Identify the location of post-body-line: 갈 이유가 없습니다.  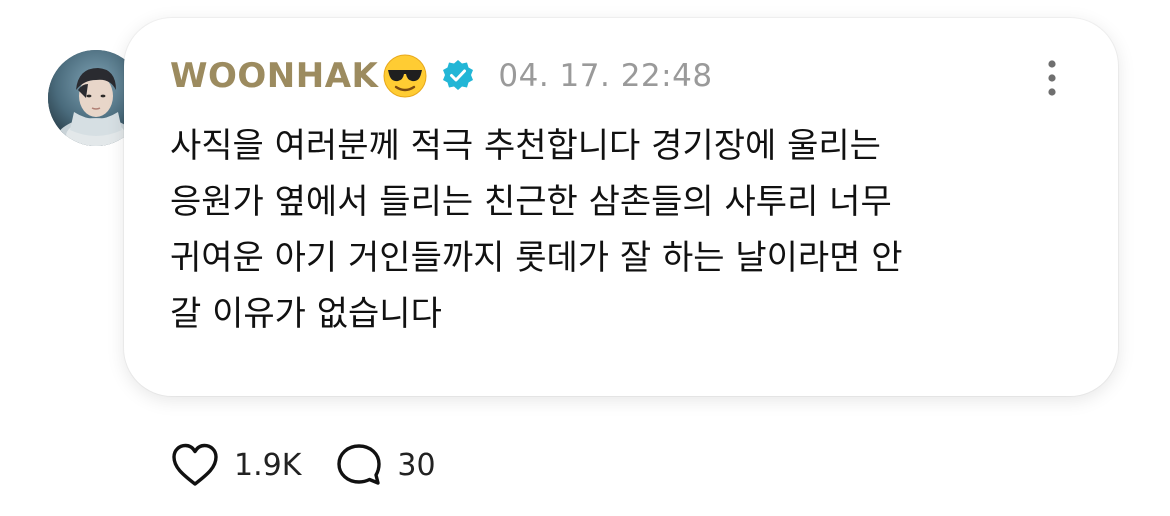
(306, 314).